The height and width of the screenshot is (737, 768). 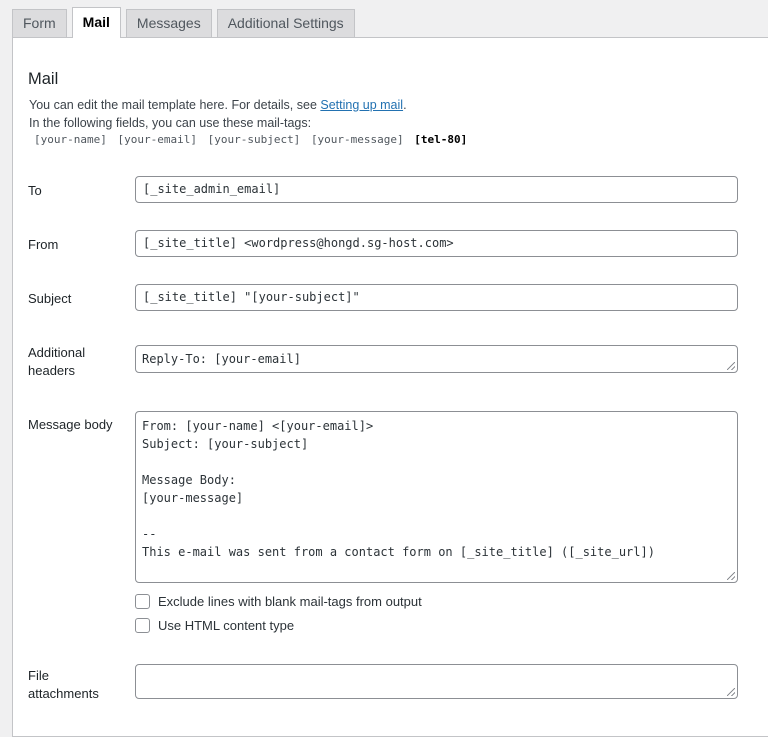 I want to click on file-attachments-value, so click(x=436, y=679).